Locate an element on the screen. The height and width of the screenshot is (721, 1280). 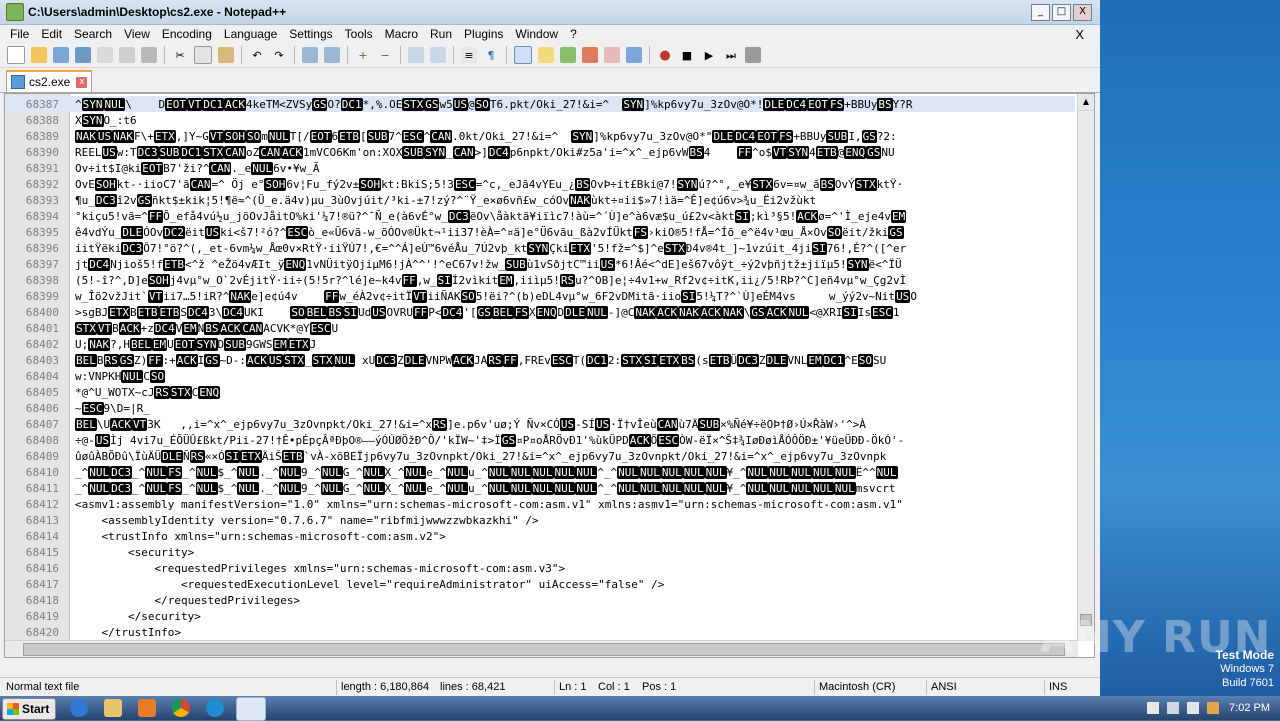
clock: 7:02 PM is located at coordinates (1249, 708).